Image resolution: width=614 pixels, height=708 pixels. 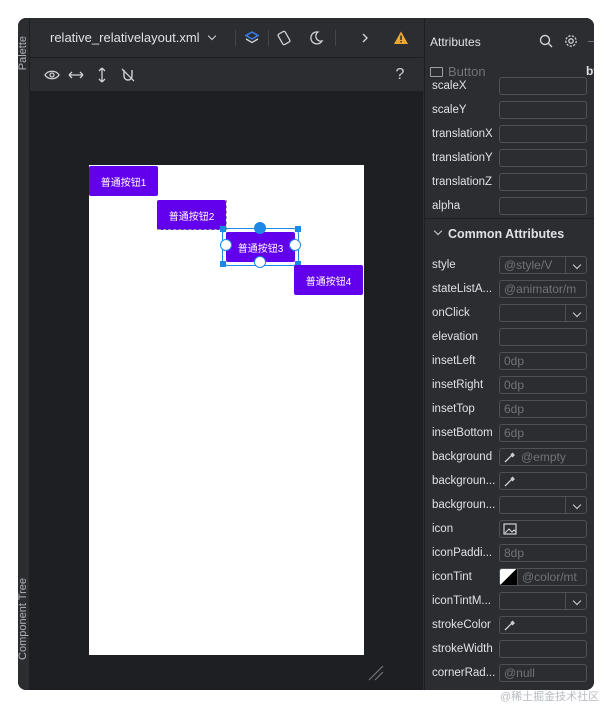 What do you see at coordinates (260, 228) in the screenshot?
I see `constraint-anchor-top` at bounding box center [260, 228].